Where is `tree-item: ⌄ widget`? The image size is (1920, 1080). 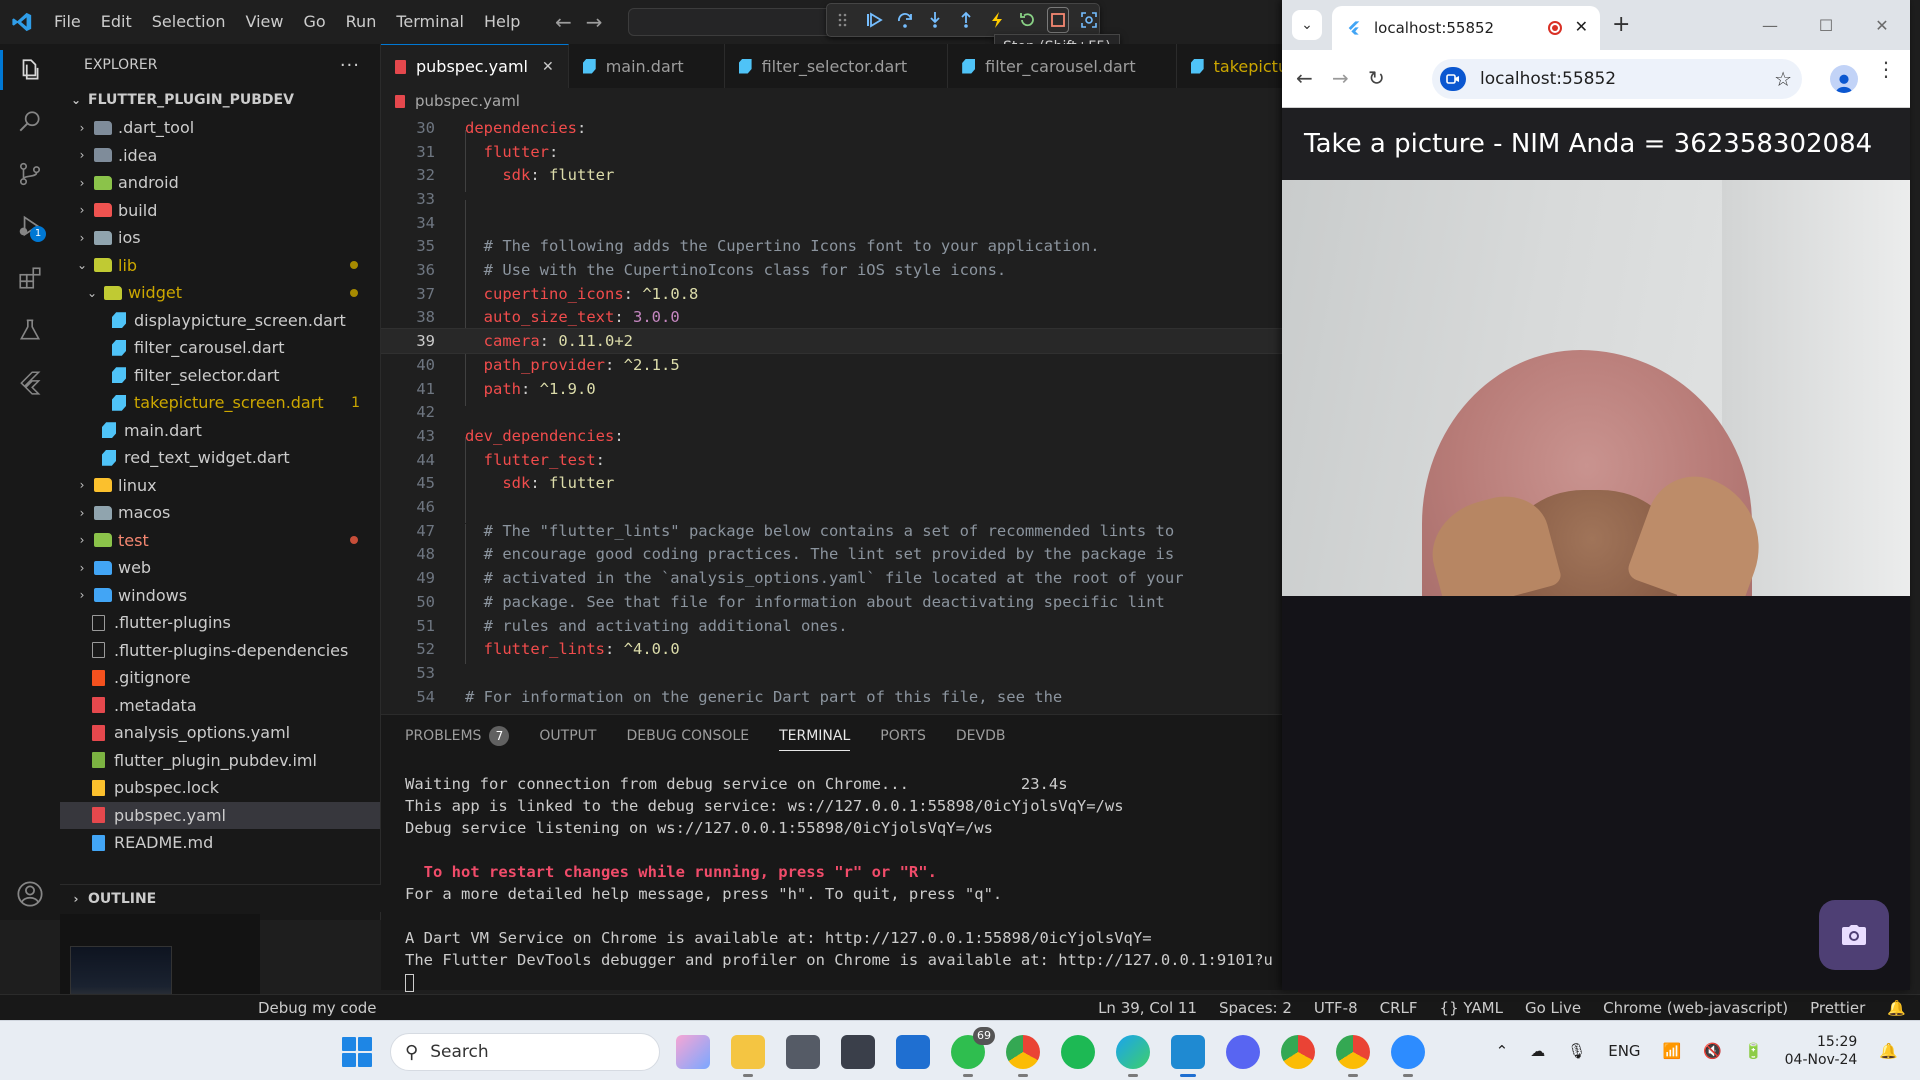 tree-item: ⌄ widget is located at coordinates (220, 293).